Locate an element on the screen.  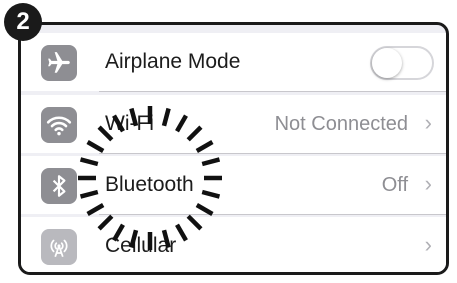
bluetooth-label: Bluetooth is located at coordinates (149, 184).